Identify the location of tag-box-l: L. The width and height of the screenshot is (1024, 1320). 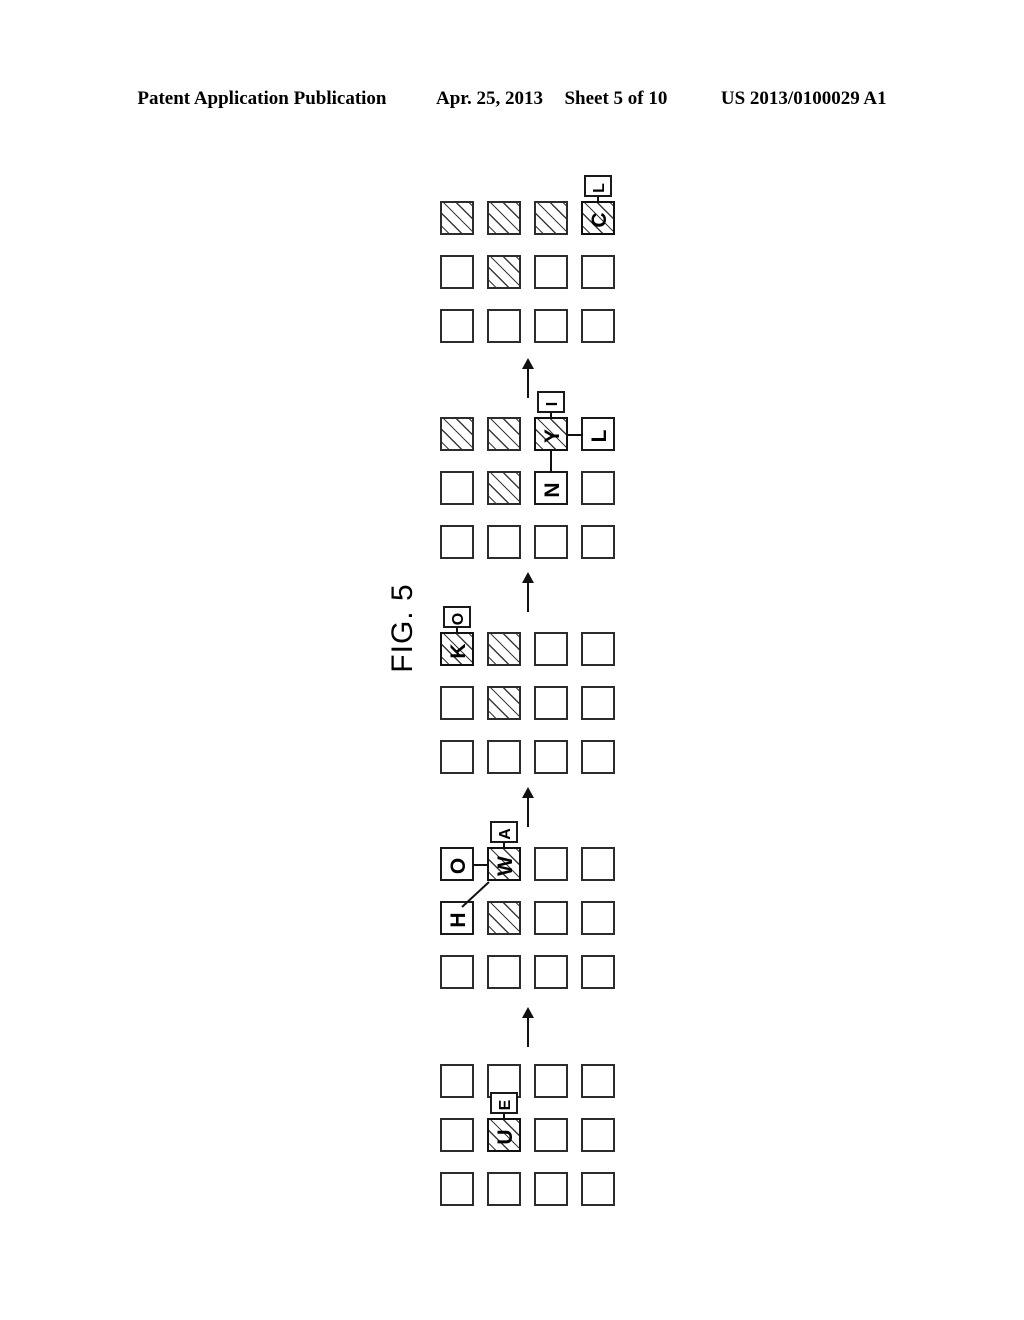
(598, 186).